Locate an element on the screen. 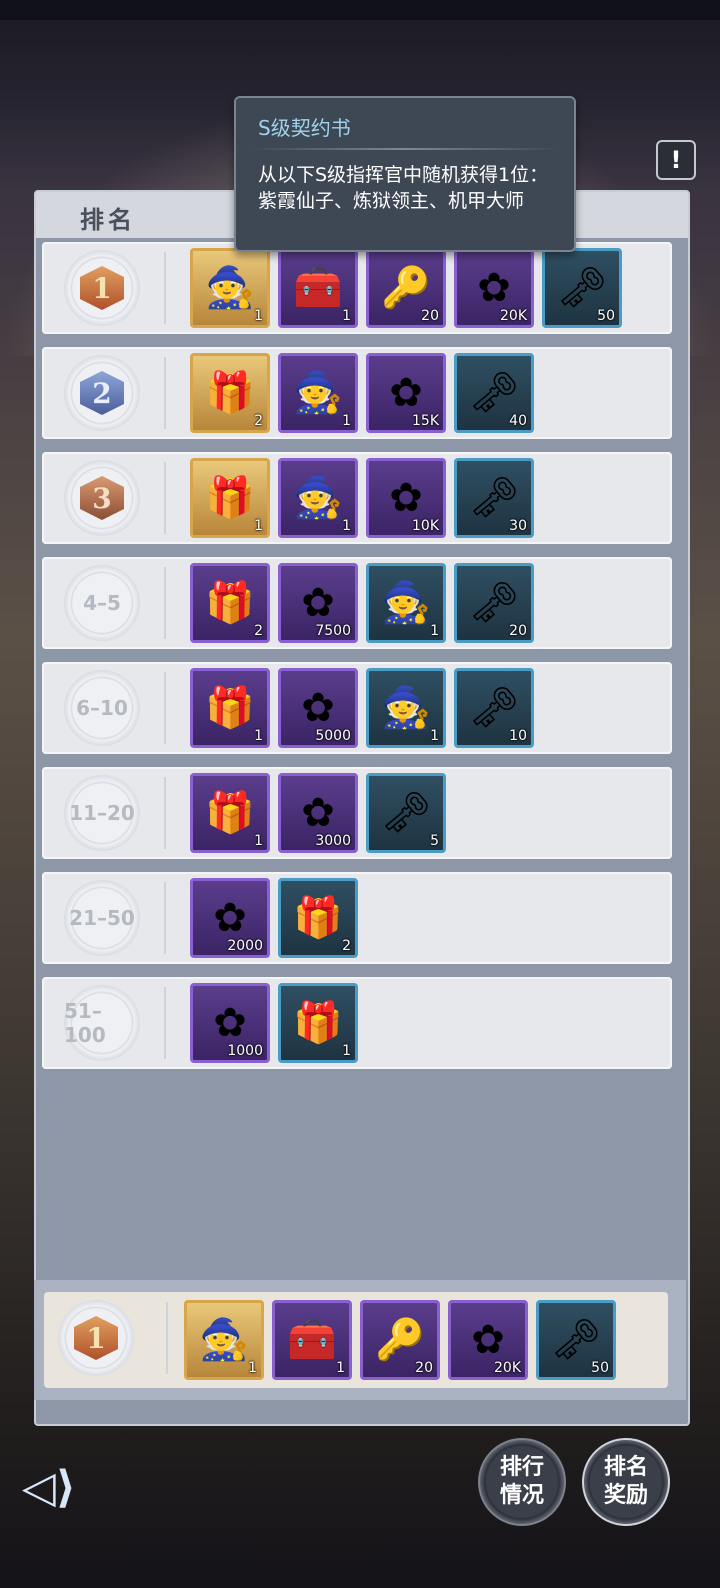 This screenshot has height=1588, width=720. blue-wizard-hat-icon: 🧙 is located at coordinates (406, 603).